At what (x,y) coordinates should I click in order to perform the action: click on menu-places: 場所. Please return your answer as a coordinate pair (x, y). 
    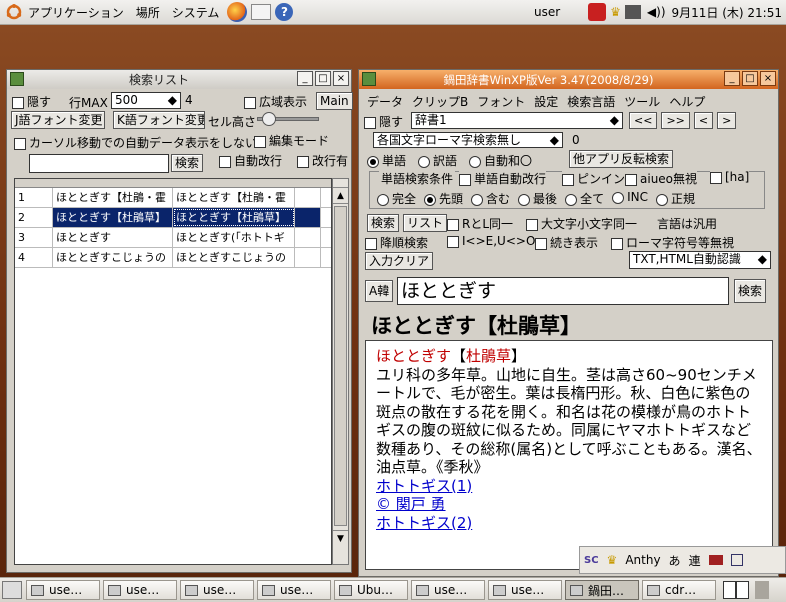
    Looking at the image, I should click on (148, 12).